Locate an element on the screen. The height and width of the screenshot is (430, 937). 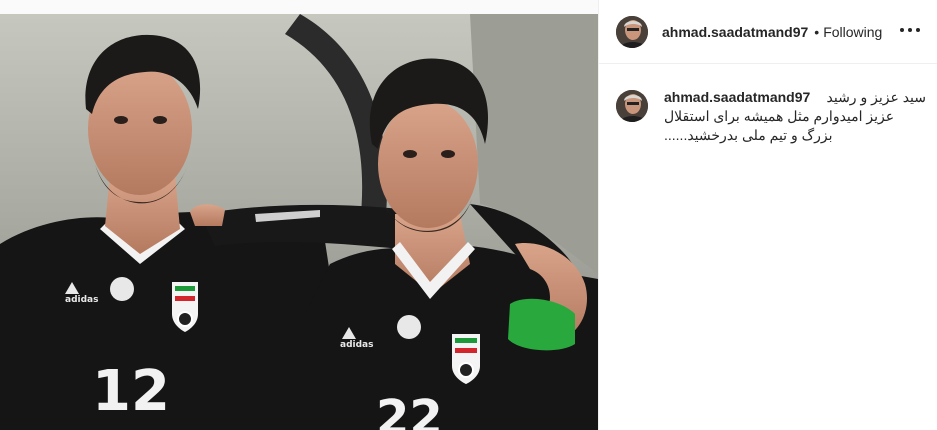
author-username: ahmad.saadatmand97 is located at coordinates (735, 32).